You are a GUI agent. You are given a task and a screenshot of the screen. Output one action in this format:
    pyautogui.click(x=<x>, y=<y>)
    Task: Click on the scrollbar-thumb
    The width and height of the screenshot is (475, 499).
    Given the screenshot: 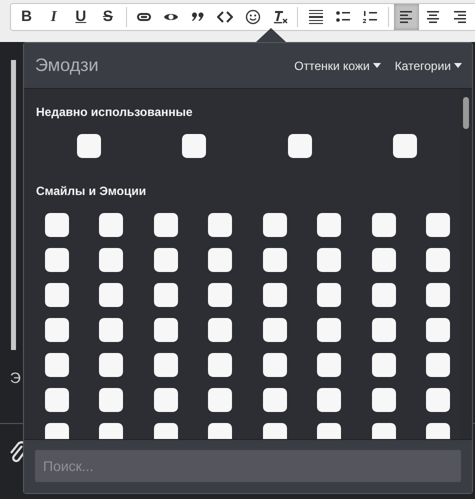 What is the action you would take?
    pyautogui.click(x=466, y=113)
    